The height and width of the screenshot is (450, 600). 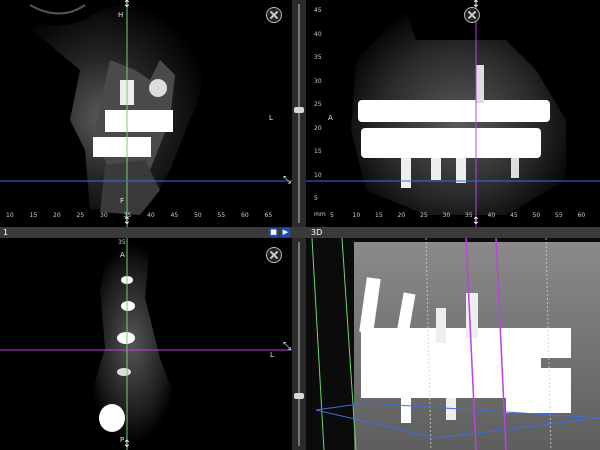 I want to click on orientation-top-label: A, so click(x=122, y=255).